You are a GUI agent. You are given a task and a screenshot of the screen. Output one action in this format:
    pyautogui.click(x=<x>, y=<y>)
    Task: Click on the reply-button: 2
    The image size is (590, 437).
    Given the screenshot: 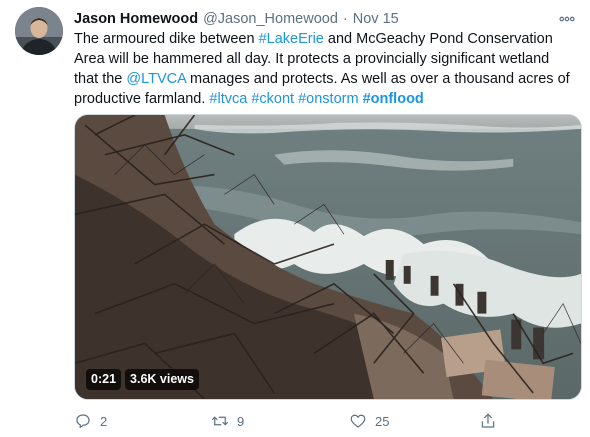 What is the action you would take?
    pyautogui.click(x=90, y=421)
    